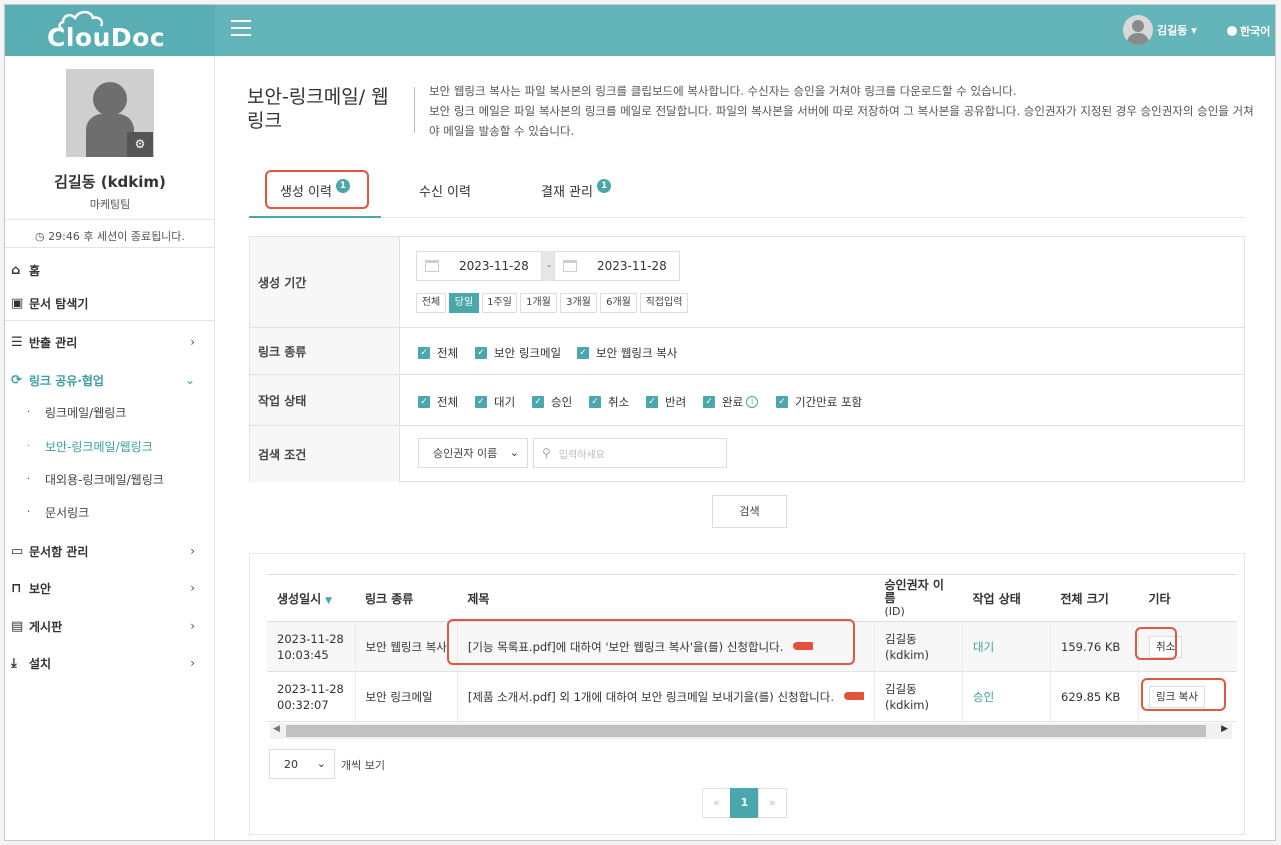  I want to click on checkbox-status-all: ✓ 전체, so click(438, 402).